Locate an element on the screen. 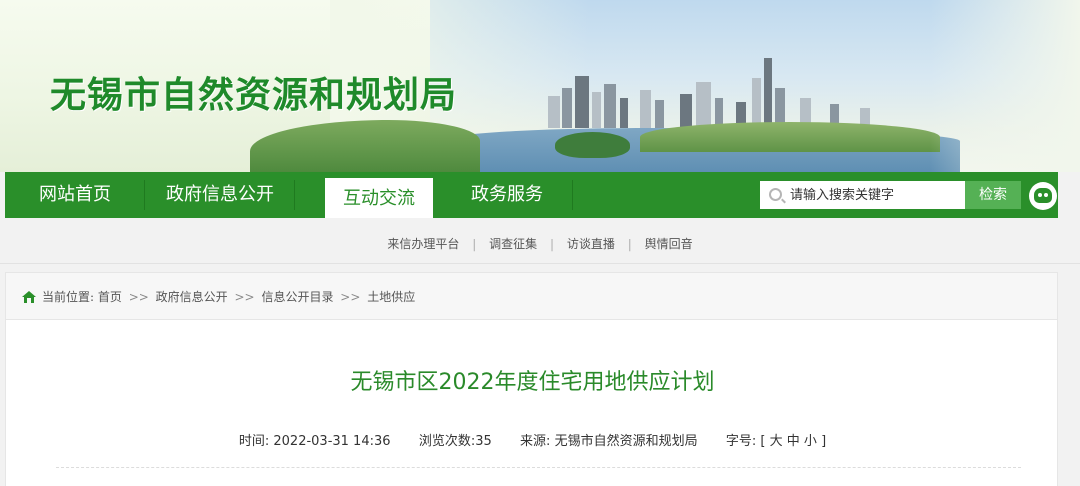  search-input is located at coordinates (877, 195).